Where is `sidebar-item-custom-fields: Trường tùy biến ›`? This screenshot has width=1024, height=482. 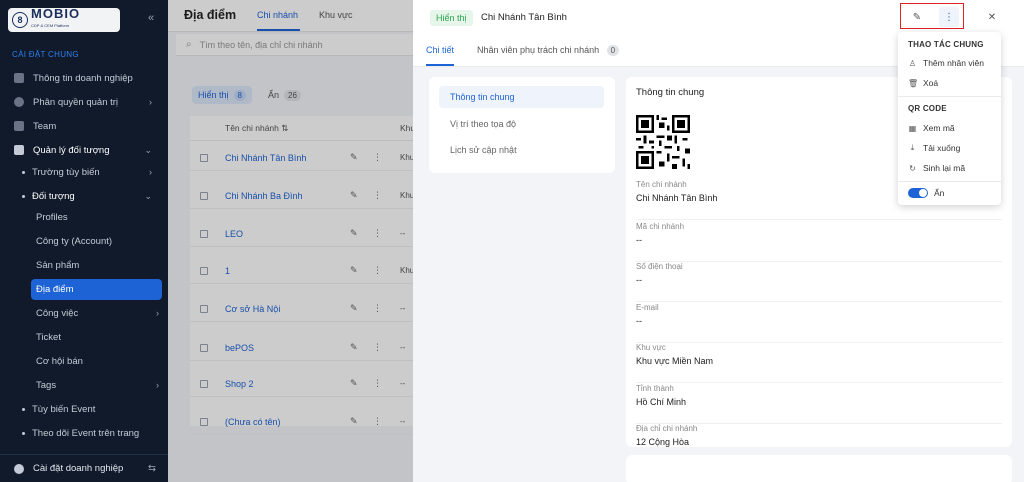
sidebar-item-custom-fields: Trường tùy biến › is located at coordinates (84, 172).